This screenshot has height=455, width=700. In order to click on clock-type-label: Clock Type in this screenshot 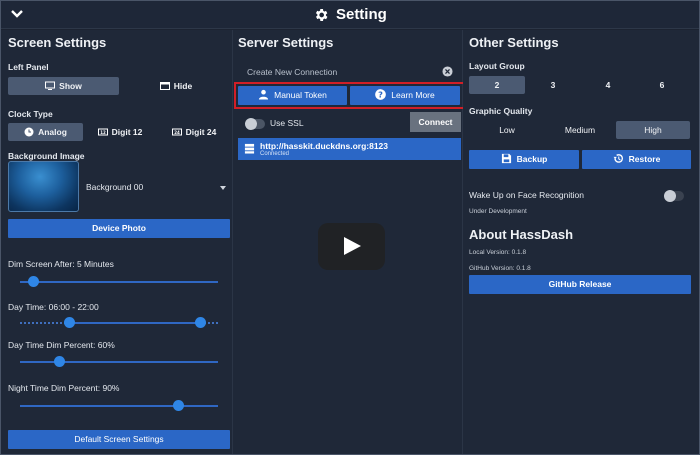, I will do `click(30, 114)`.